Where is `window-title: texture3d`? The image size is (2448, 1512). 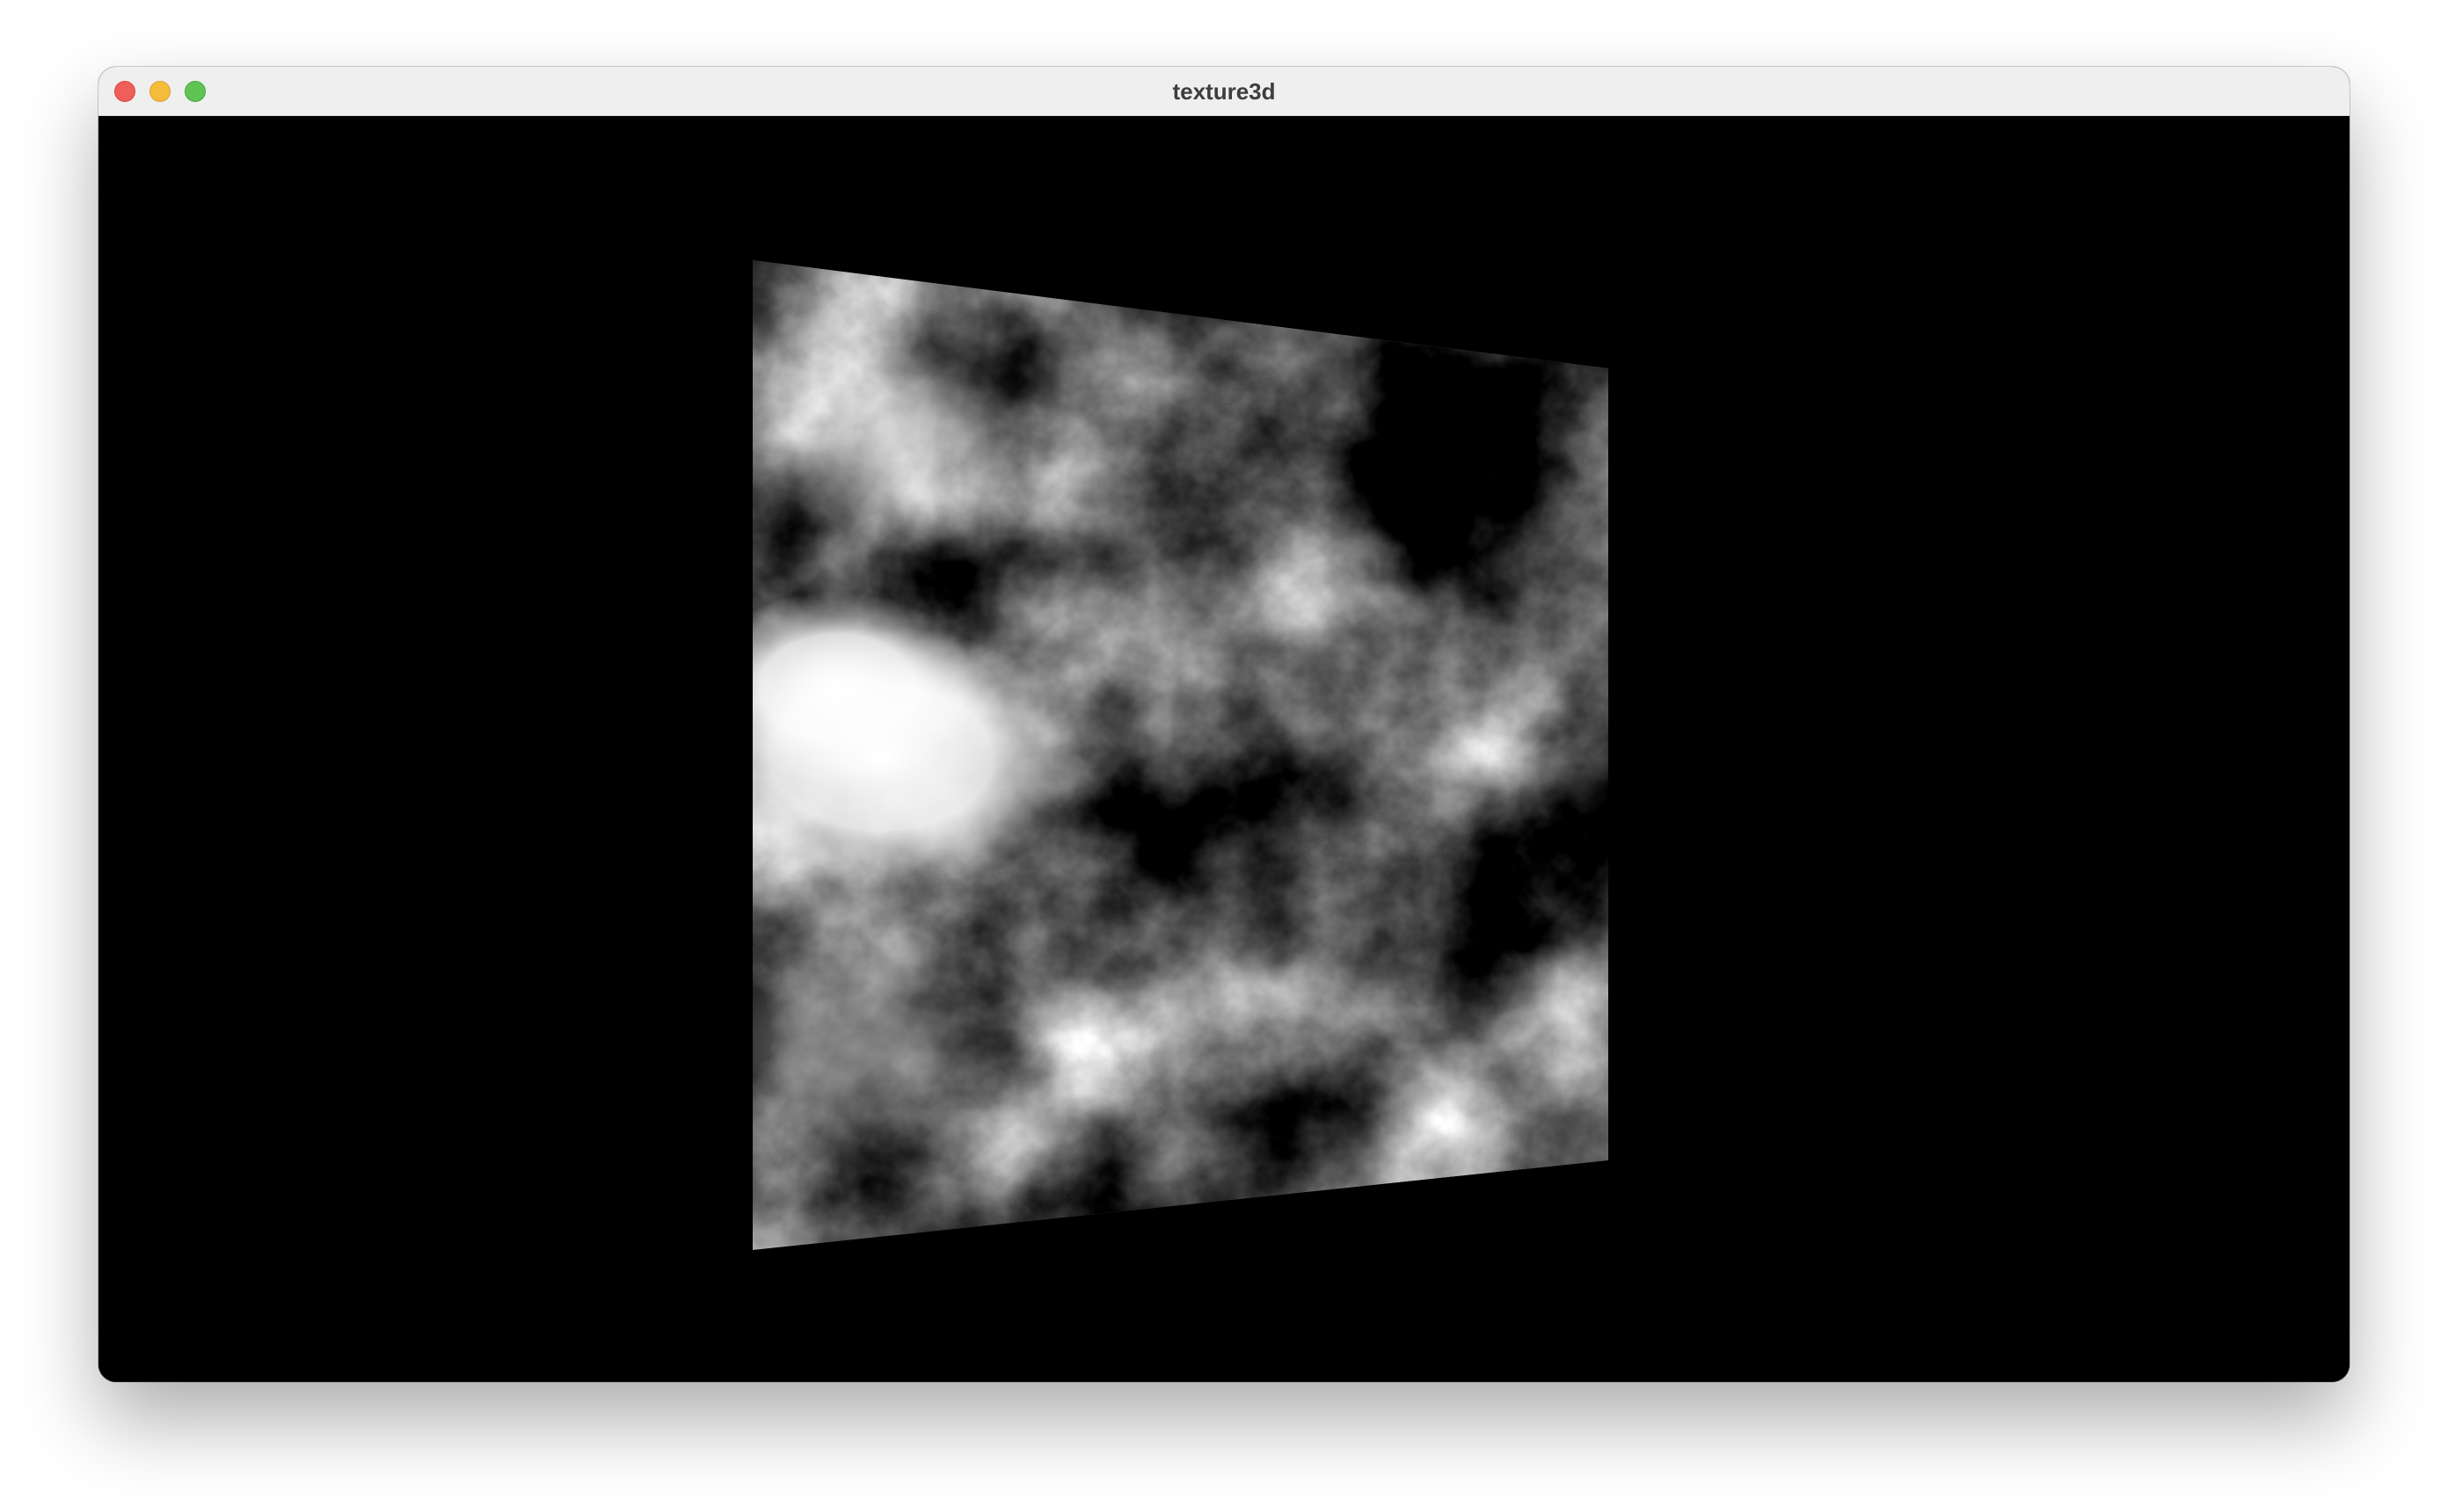 window-title: texture3d is located at coordinates (1224, 92).